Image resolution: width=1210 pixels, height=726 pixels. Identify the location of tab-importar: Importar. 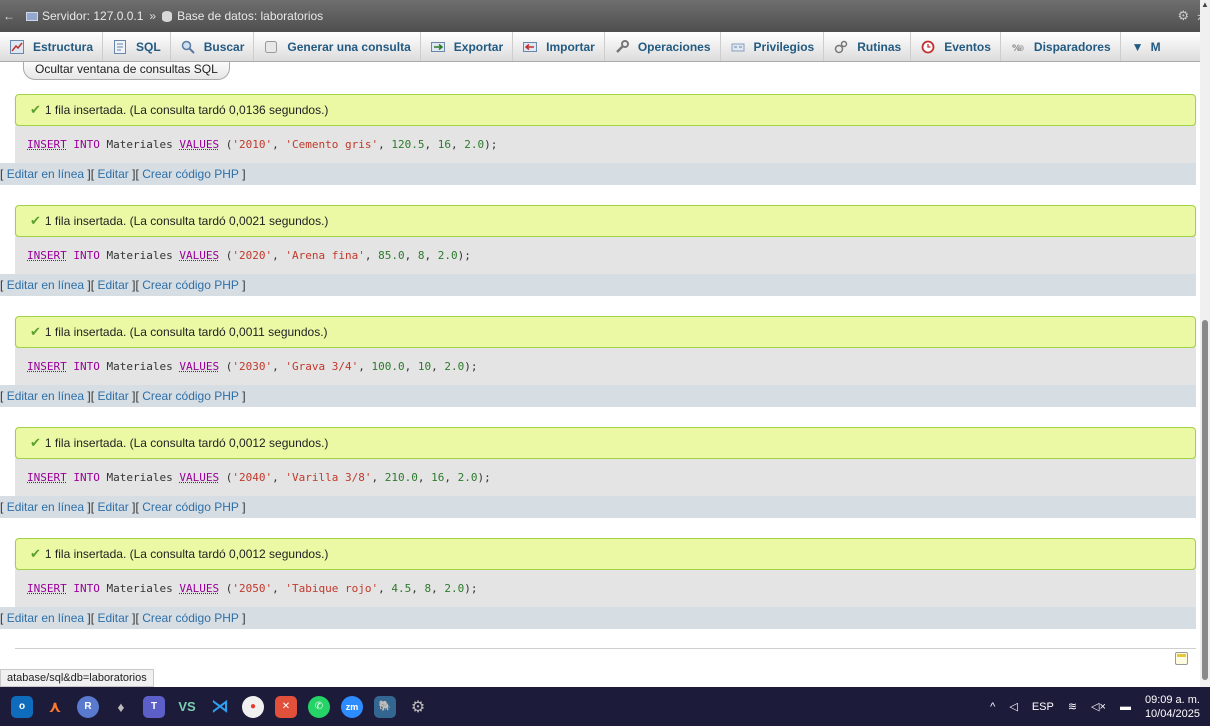
(559, 46).